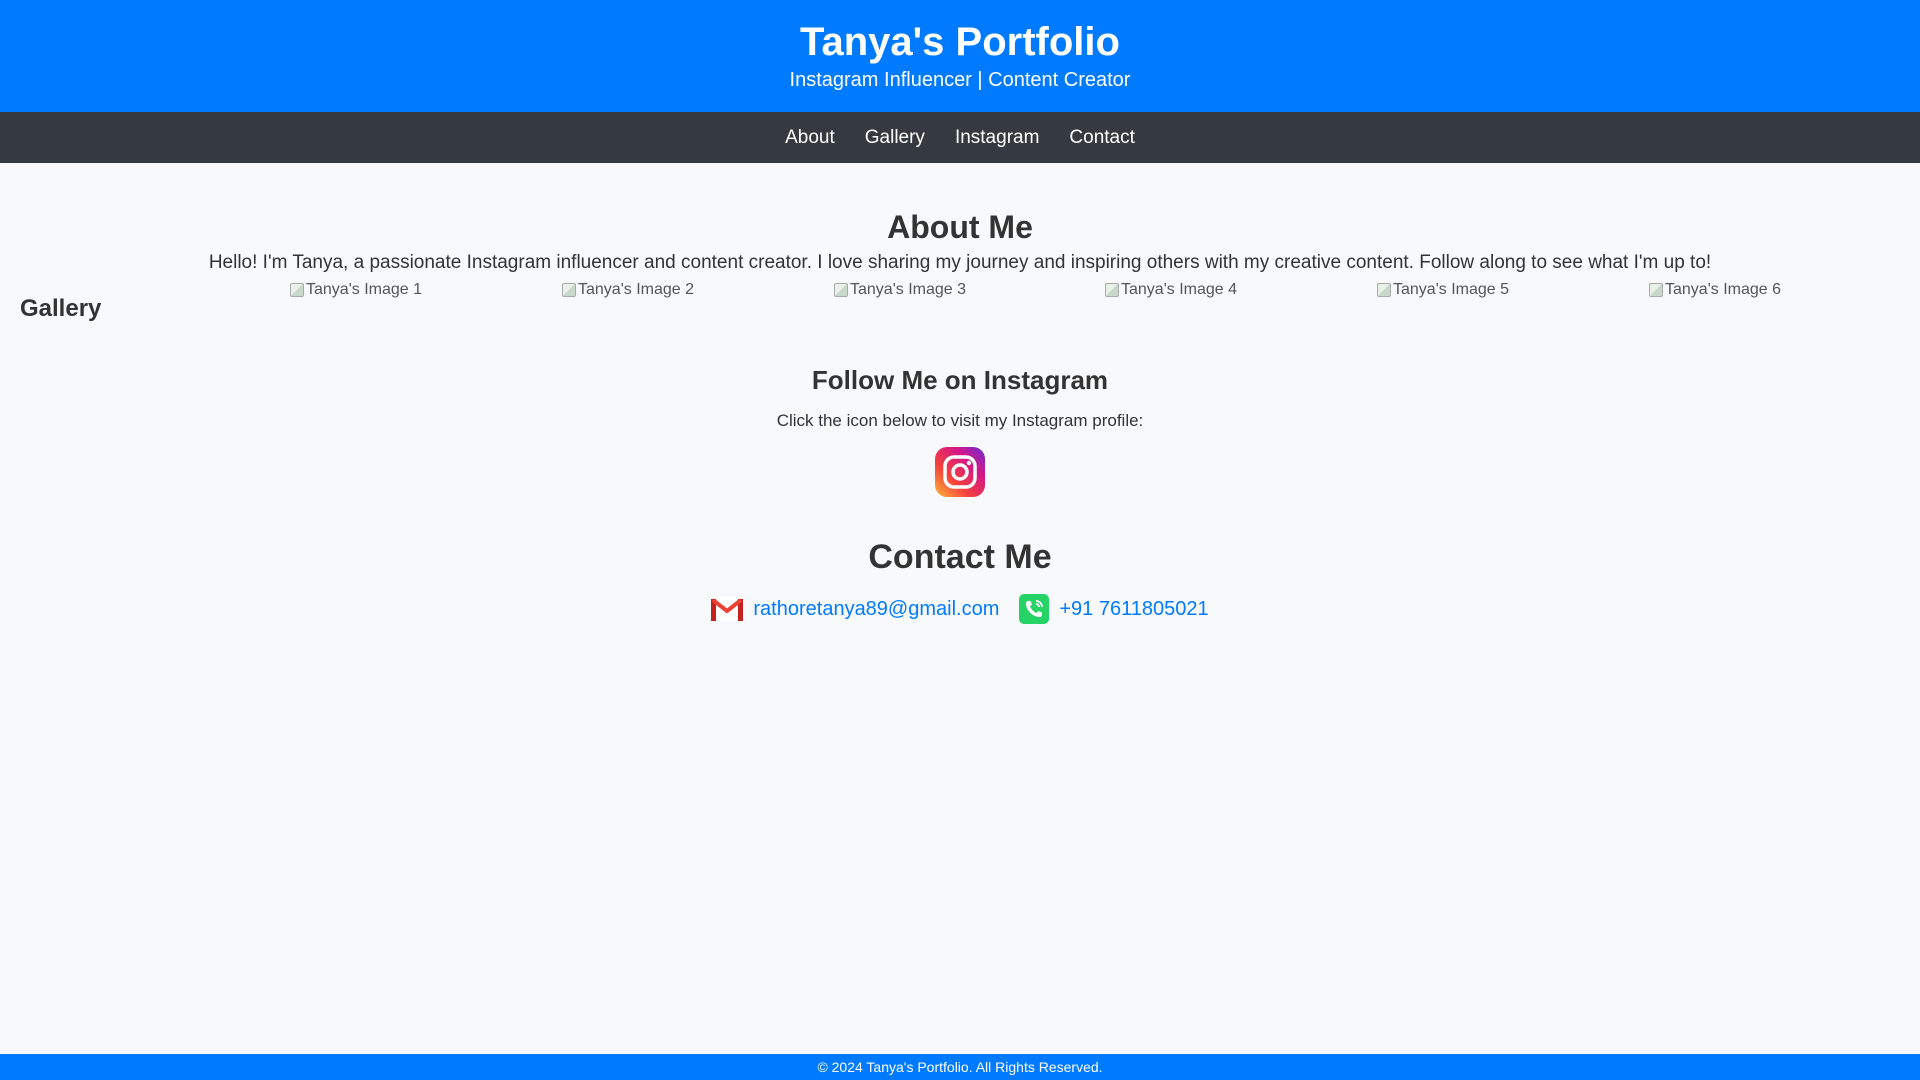 The height and width of the screenshot is (1080, 1920). I want to click on phone-text: +91 7611805021, so click(1134, 608).